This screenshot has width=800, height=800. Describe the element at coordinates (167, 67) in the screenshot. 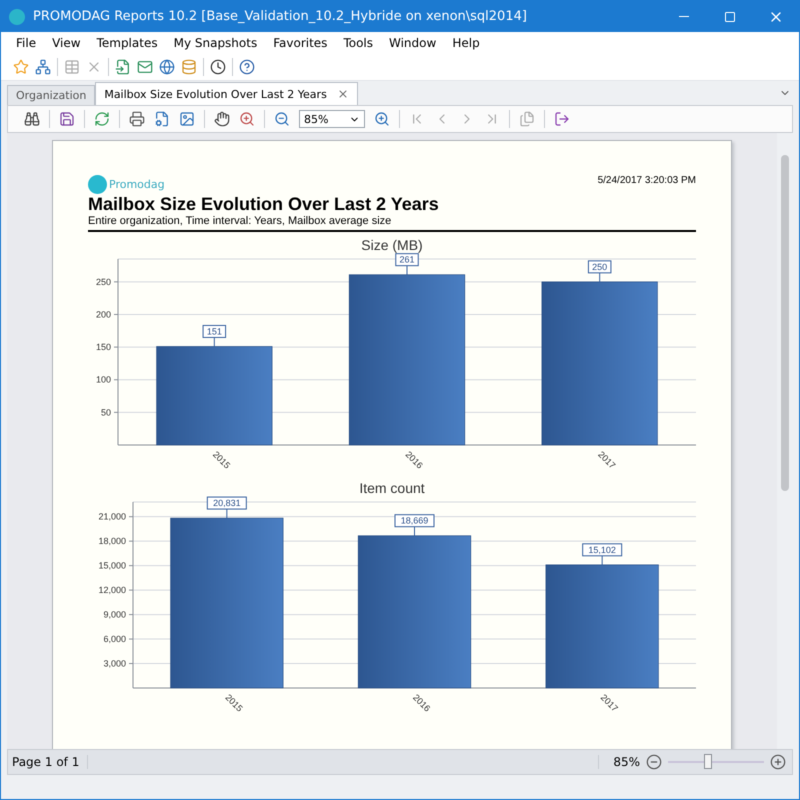

I see `globe-icon` at that location.